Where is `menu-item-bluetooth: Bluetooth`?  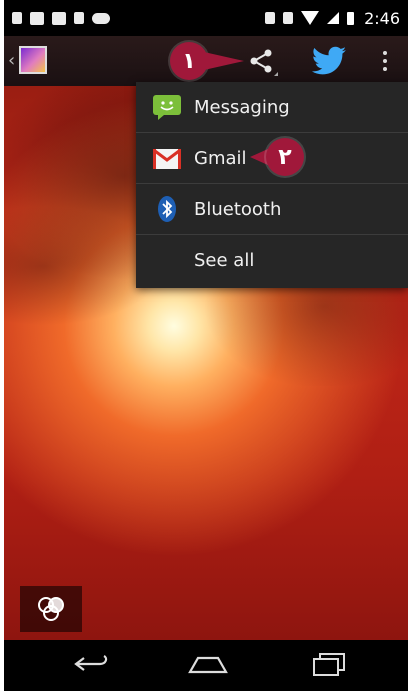
menu-item-bluetooth: Bluetooth is located at coordinates (272, 209).